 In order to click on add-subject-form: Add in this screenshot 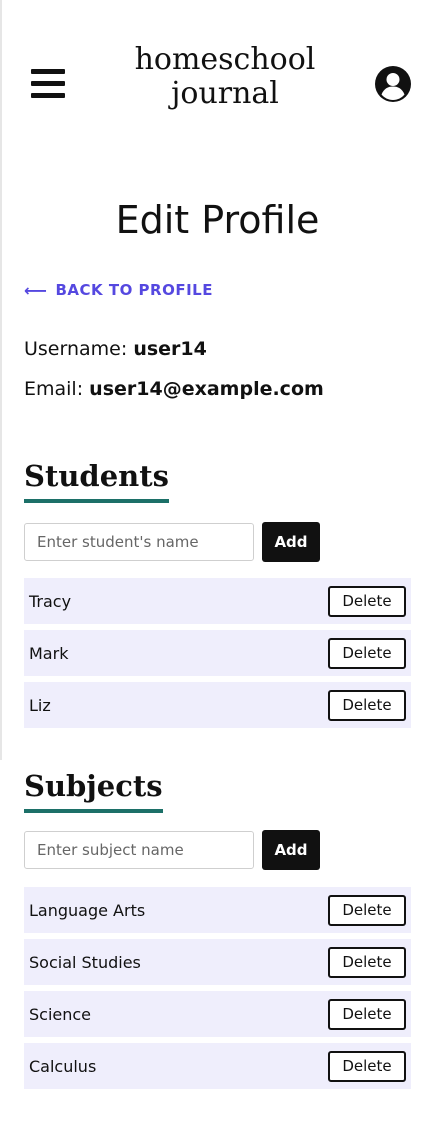, I will do `click(172, 850)`.